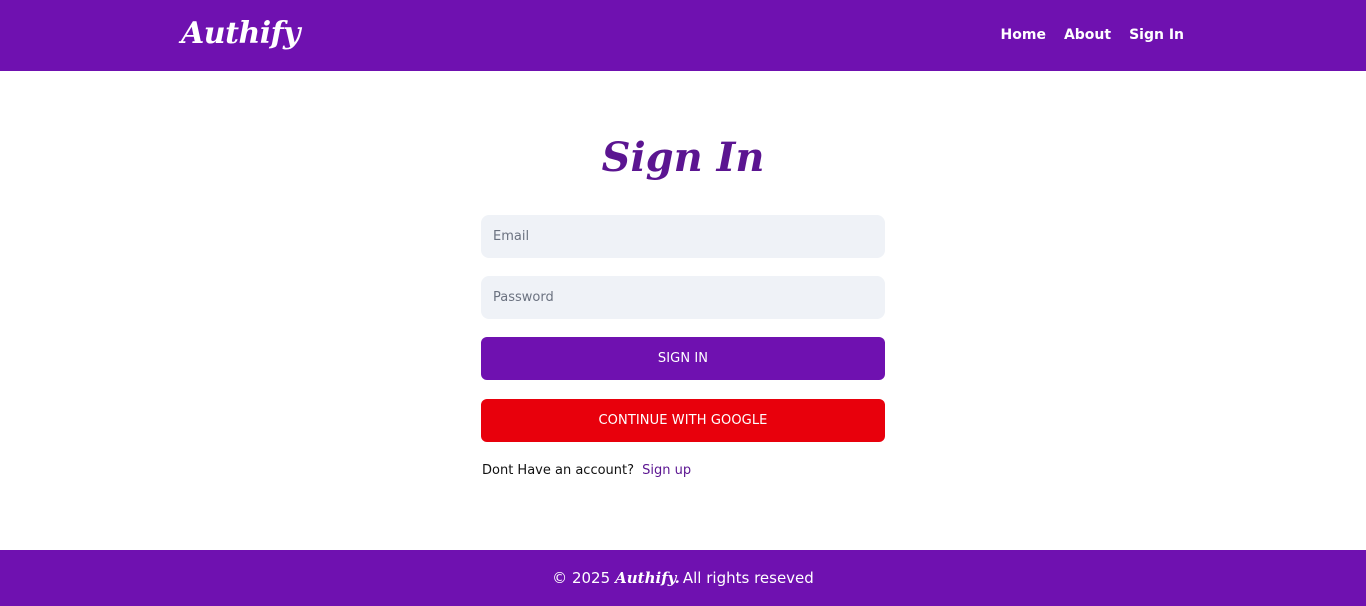  I want to click on signup-prompt-row: Dont Have an account? Sign up, so click(586, 471).